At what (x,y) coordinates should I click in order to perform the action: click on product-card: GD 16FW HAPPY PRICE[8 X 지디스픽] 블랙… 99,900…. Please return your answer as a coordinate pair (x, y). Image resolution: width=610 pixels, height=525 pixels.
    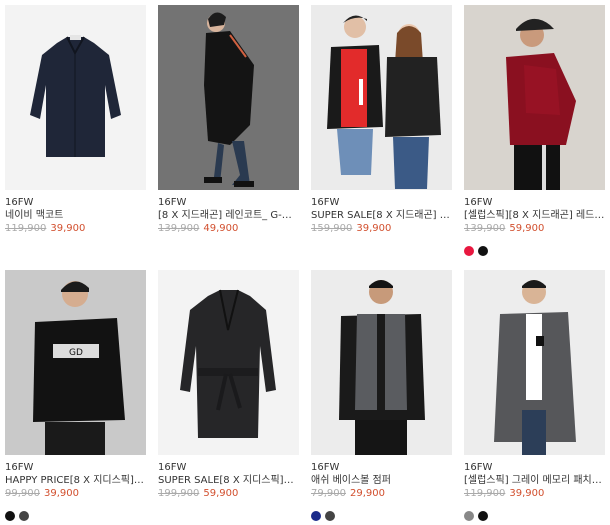
    Looking at the image, I should click on (75, 395).